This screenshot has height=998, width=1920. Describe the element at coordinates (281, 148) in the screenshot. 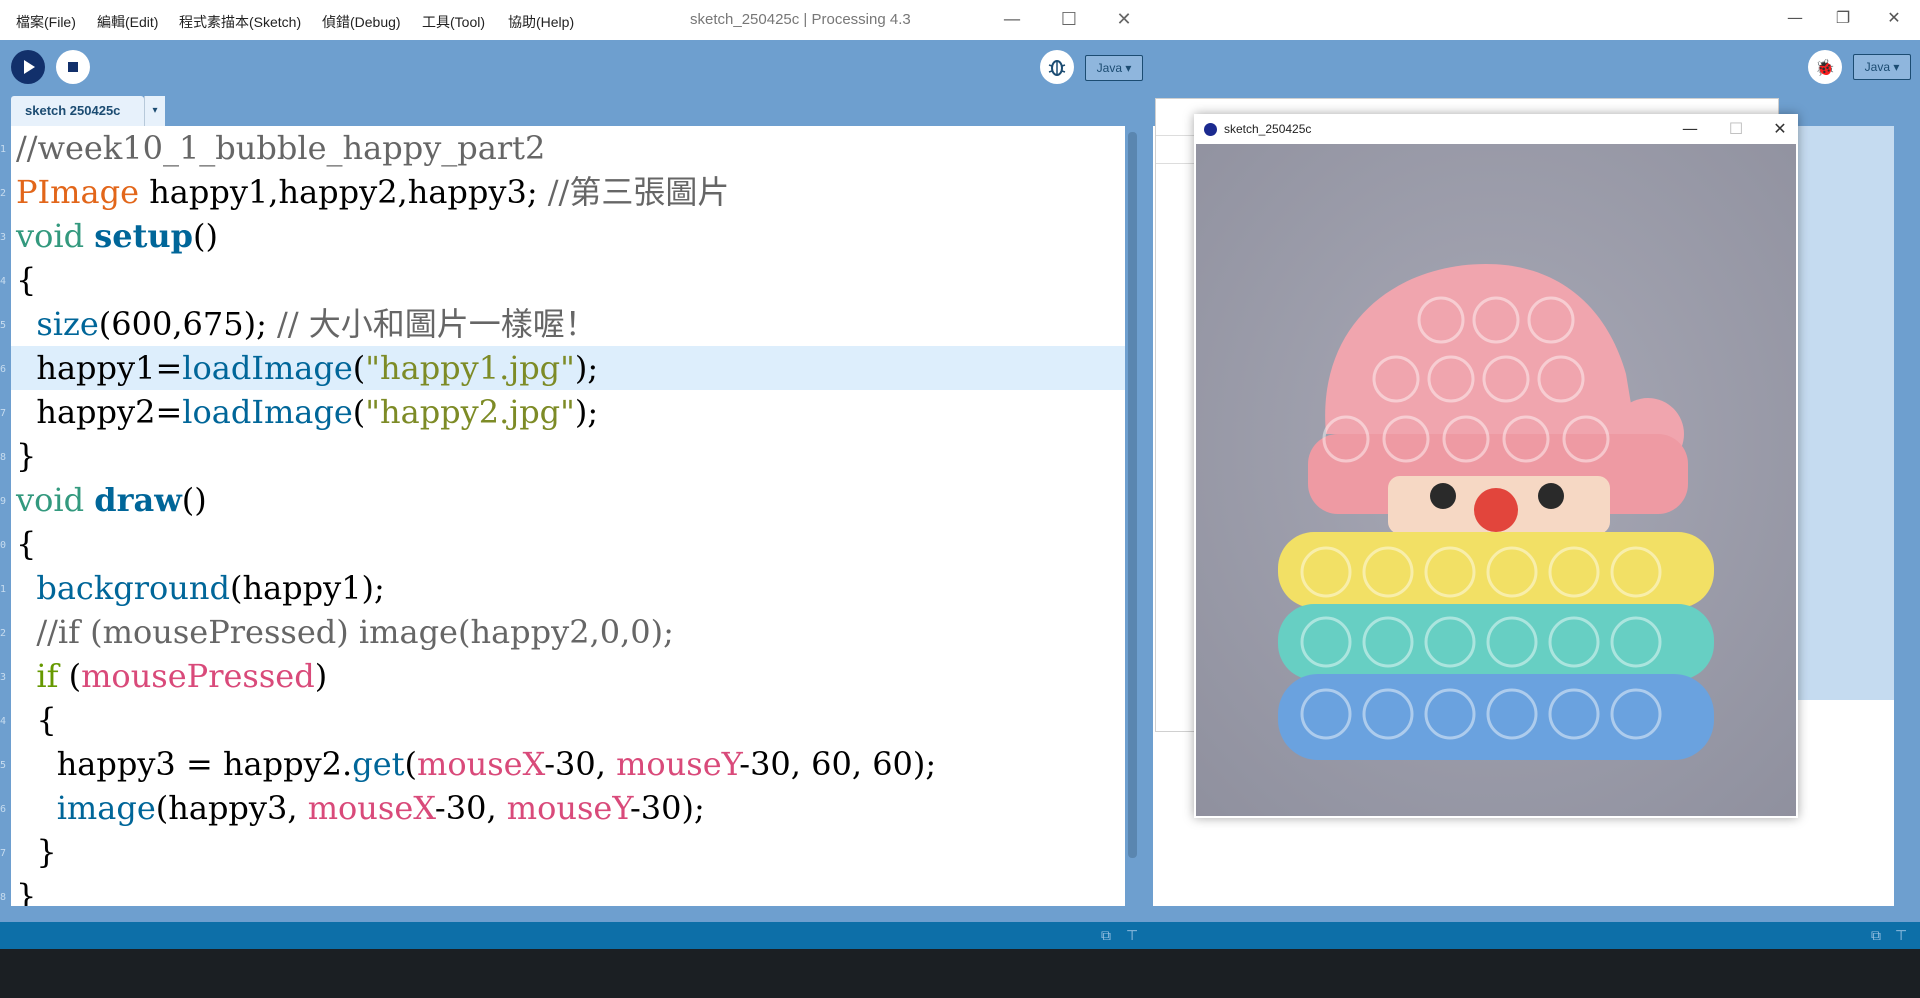

I see `code-line-1: //week10_1_bubble_happy_part2` at that location.